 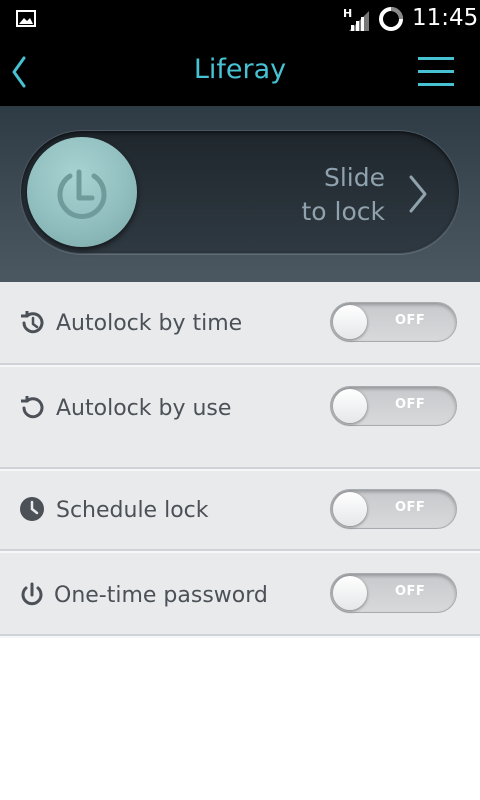 I want to click on autolock-time-toggle: OFF, so click(x=393, y=322).